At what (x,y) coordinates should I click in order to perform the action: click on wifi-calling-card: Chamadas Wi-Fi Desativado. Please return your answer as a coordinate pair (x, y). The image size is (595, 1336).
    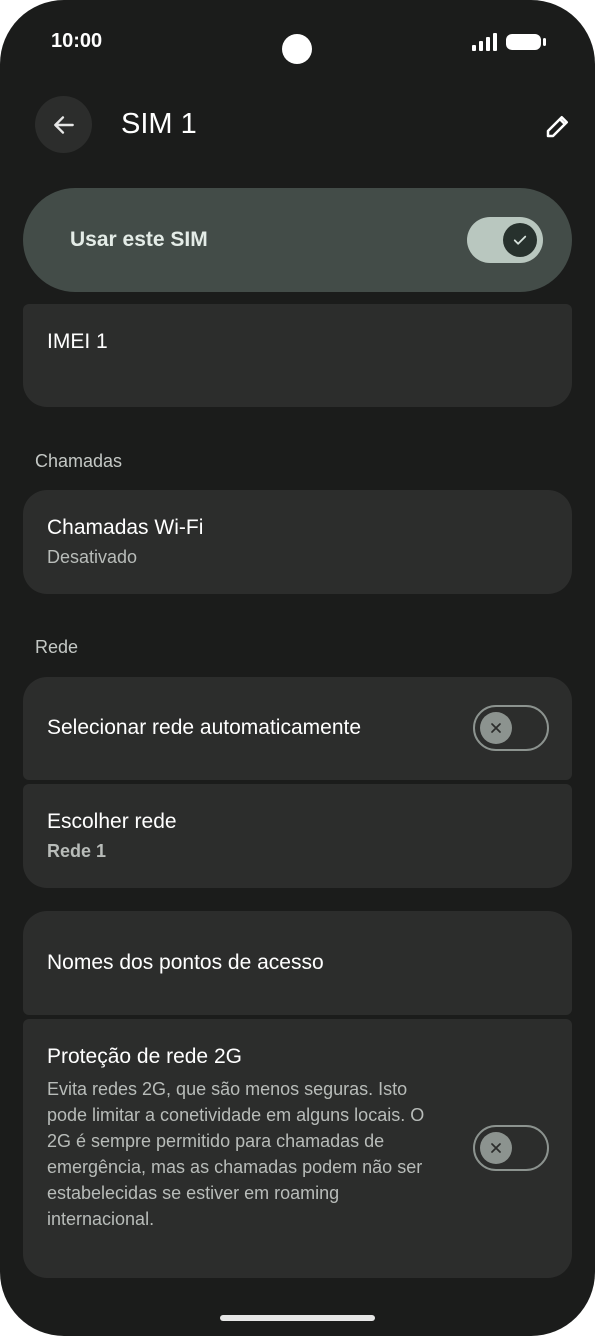
    Looking at the image, I should click on (297, 542).